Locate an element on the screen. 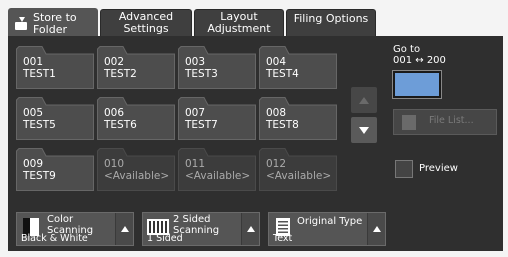 The image size is (508, 257). preview-label: Preview is located at coordinates (438, 168).